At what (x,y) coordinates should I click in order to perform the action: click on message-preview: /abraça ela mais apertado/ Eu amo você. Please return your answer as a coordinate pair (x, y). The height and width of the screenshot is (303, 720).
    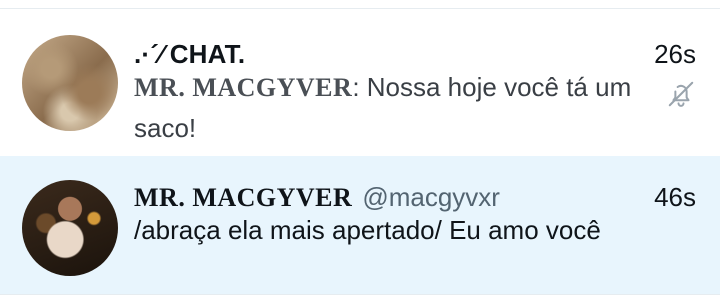
    Looking at the image, I should click on (367, 230).